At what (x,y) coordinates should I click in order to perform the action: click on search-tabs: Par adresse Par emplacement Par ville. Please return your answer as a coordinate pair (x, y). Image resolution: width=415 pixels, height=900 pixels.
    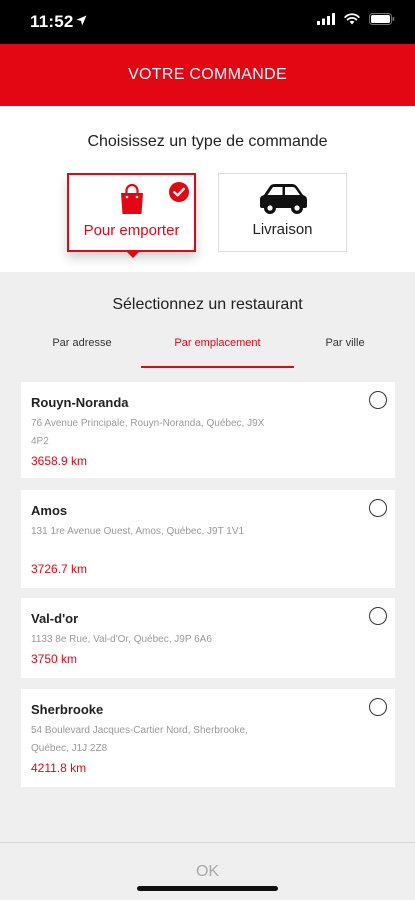
    Looking at the image, I should click on (207, 349).